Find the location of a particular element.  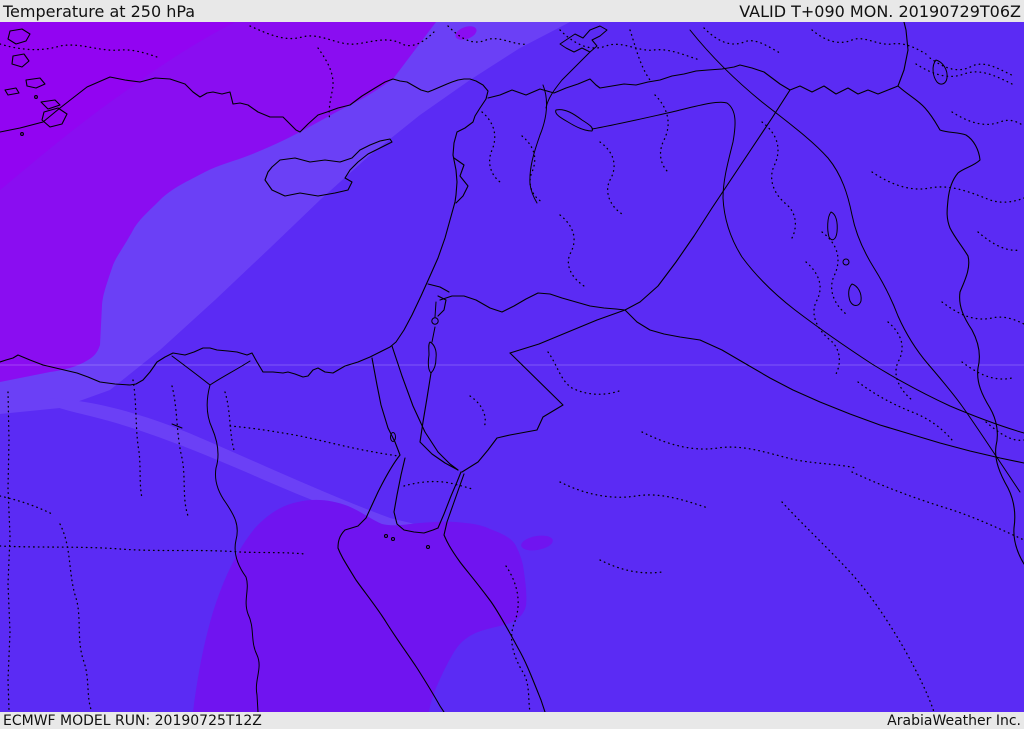

valid-time-label: VALID T+090 MON. 20190729T06Z is located at coordinates (880, 11).